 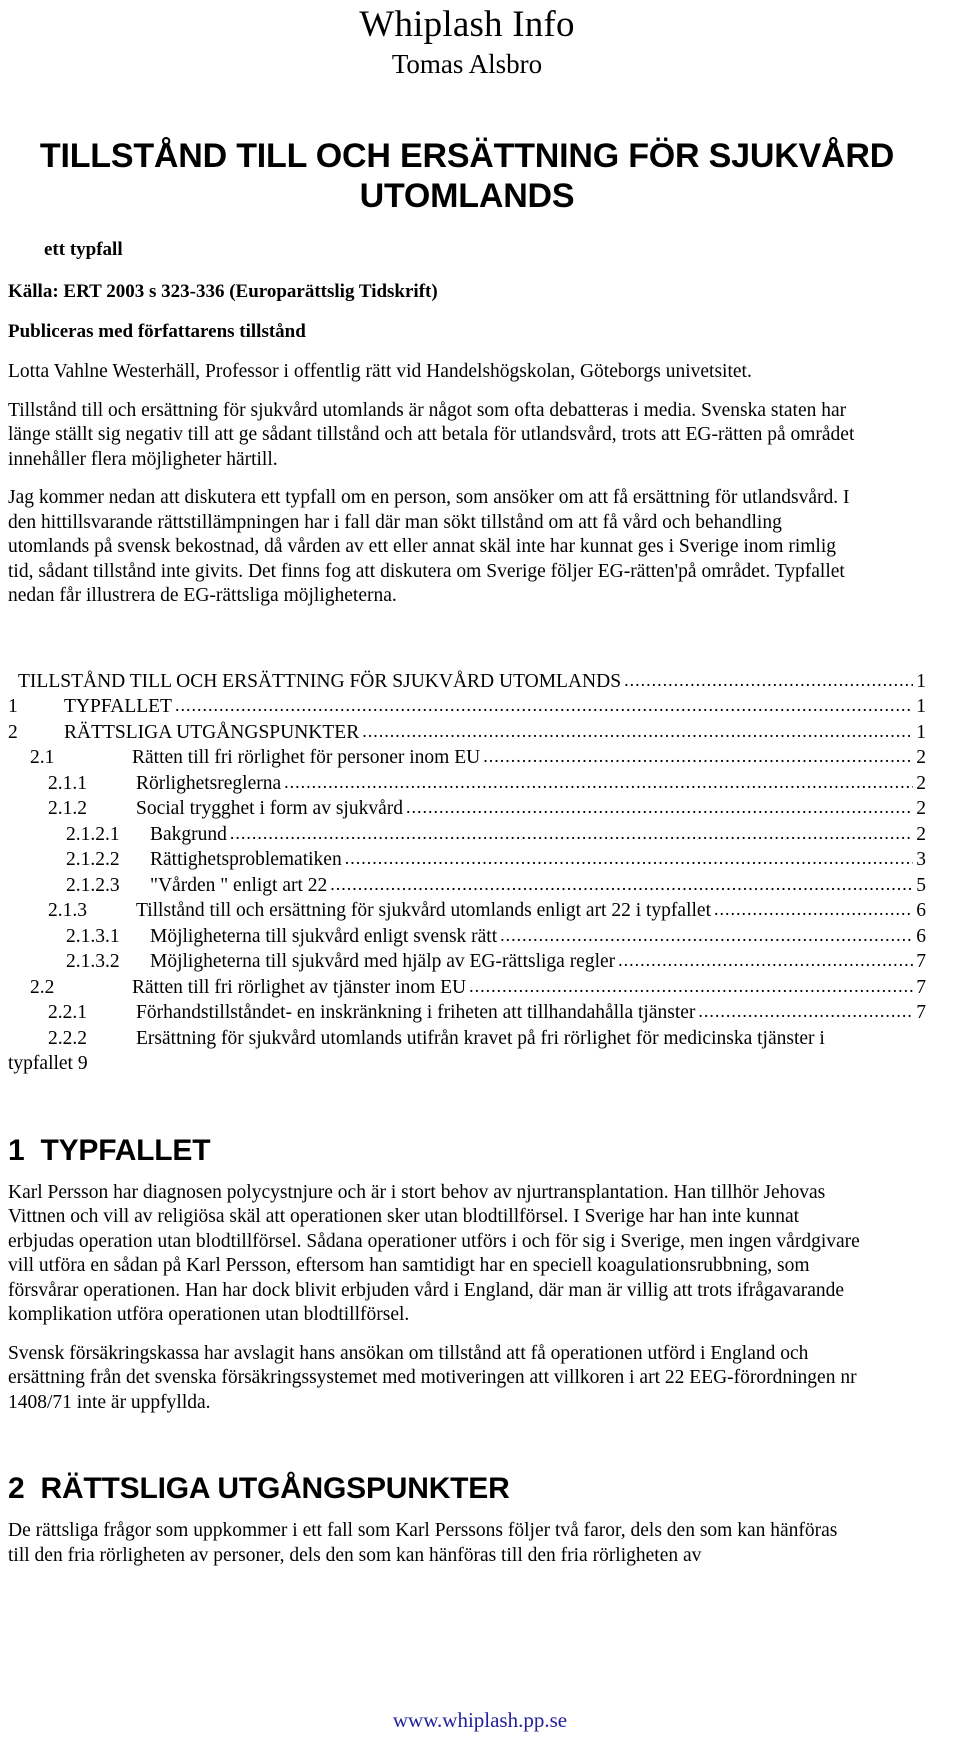 I want to click on toc-entry-label: "Vården " enligt art 22, so click(x=239, y=885).